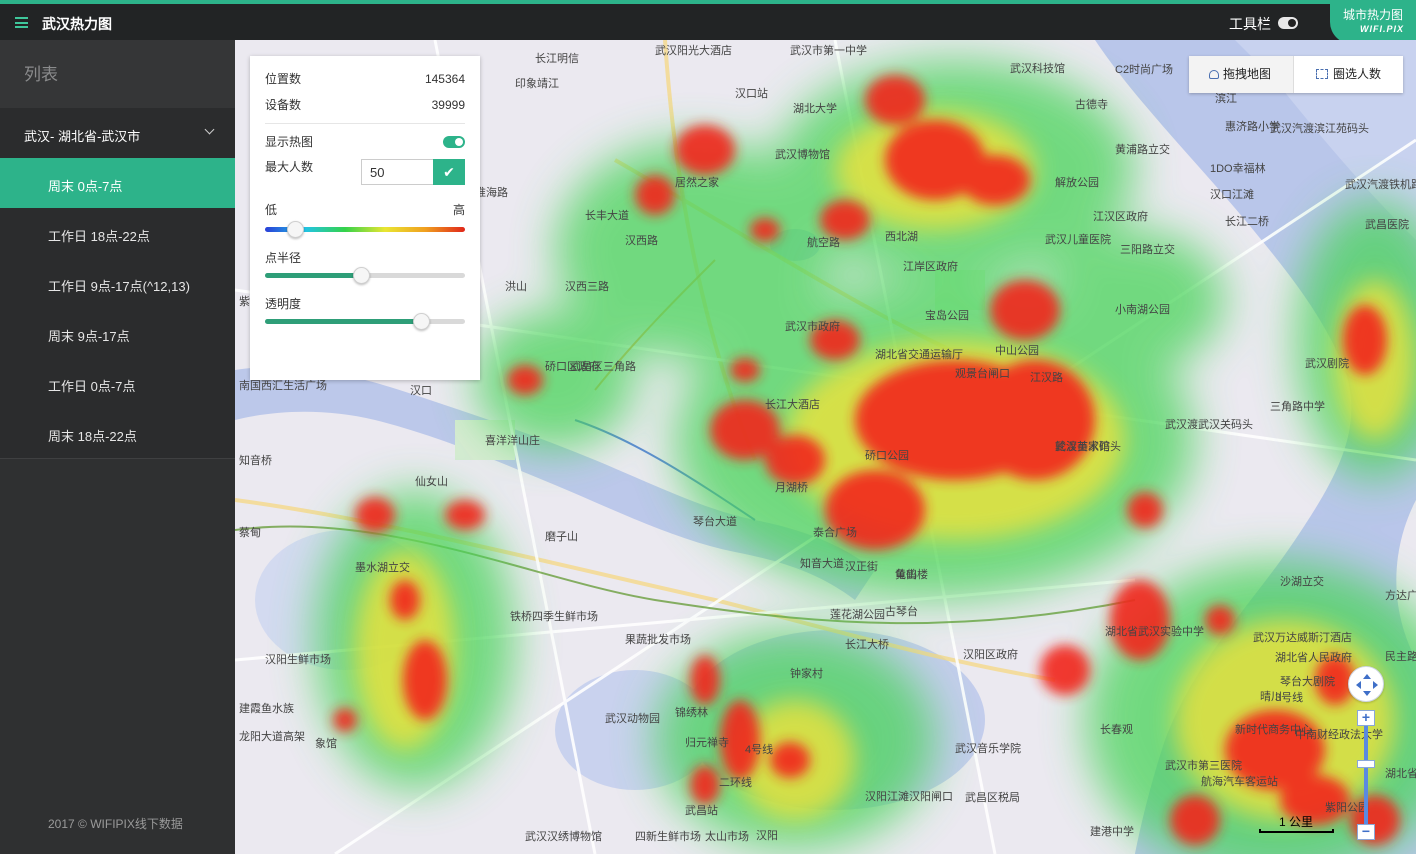  What do you see at coordinates (1120, 216) in the screenshot?
I see `map-place-label: 江汉区政府` at bounding box center [1120, 216].